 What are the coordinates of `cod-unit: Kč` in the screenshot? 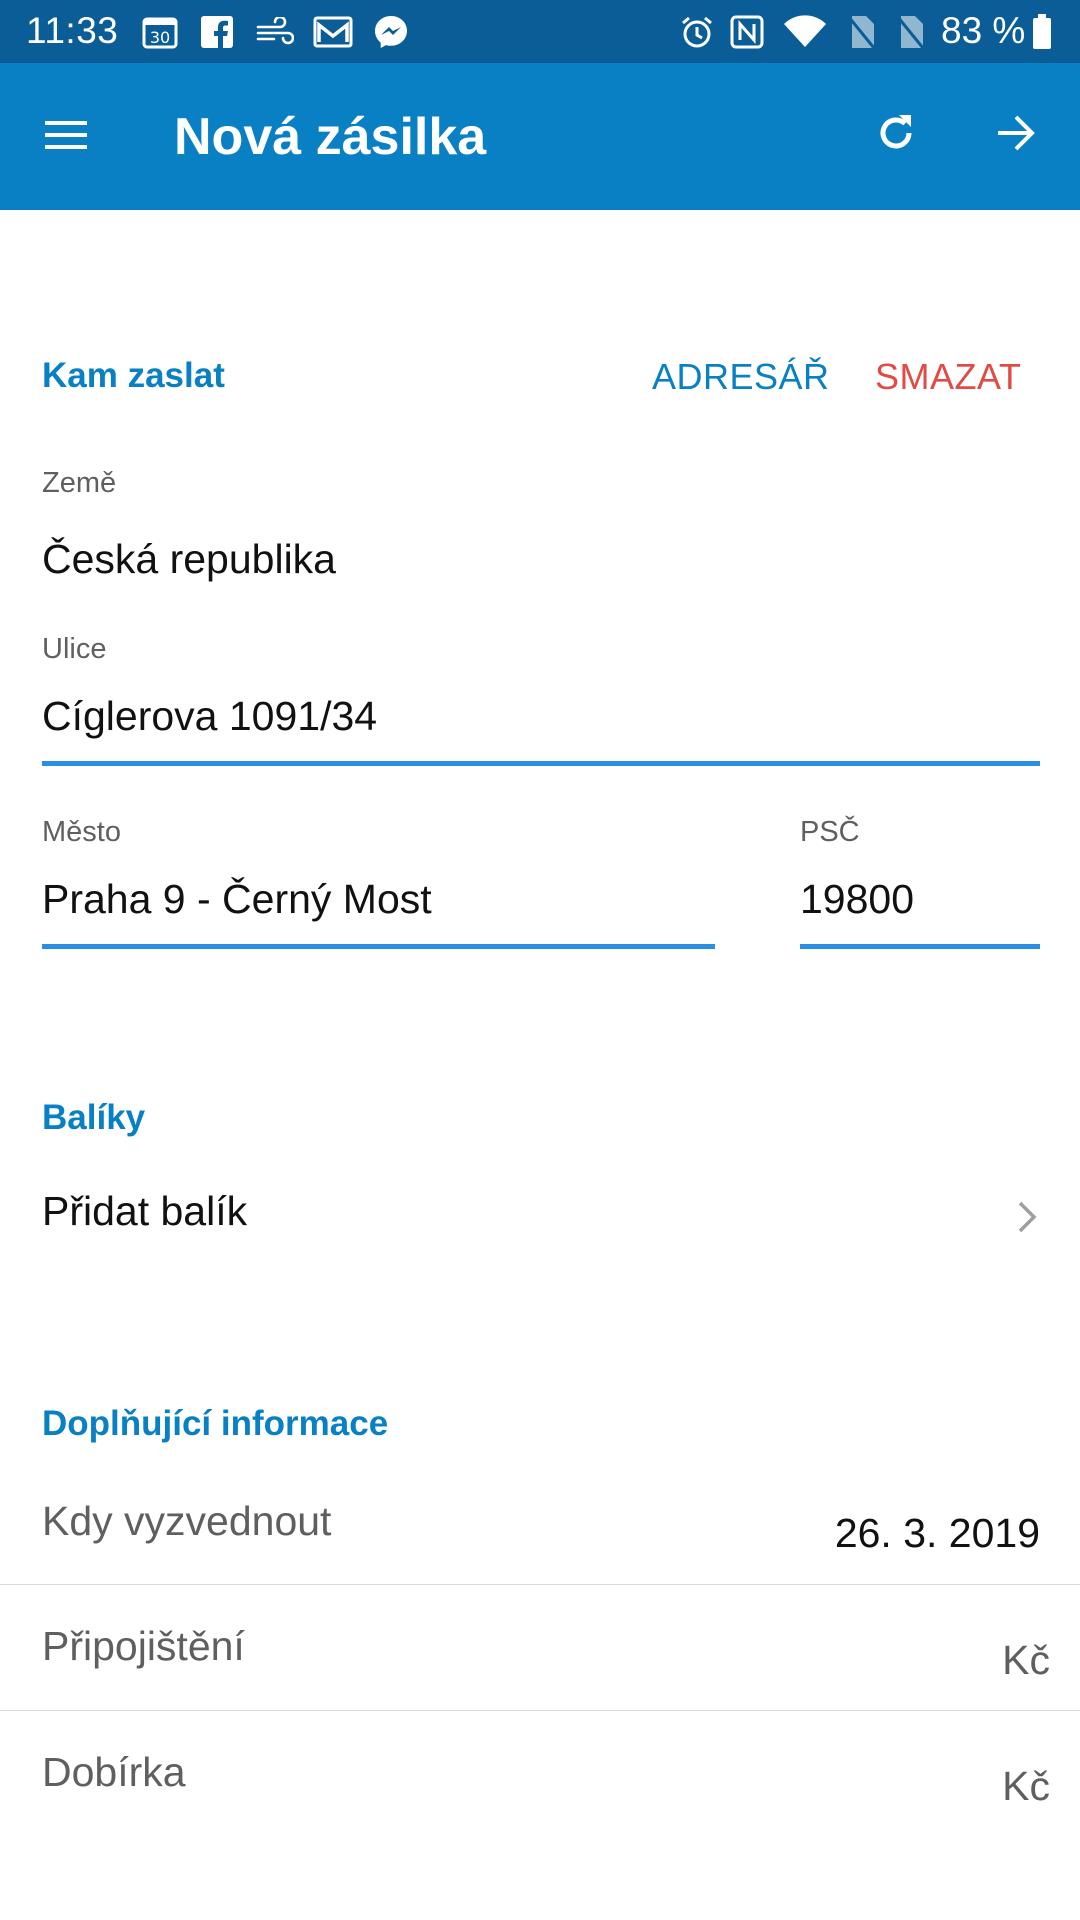 It's located at (1026, 1786).